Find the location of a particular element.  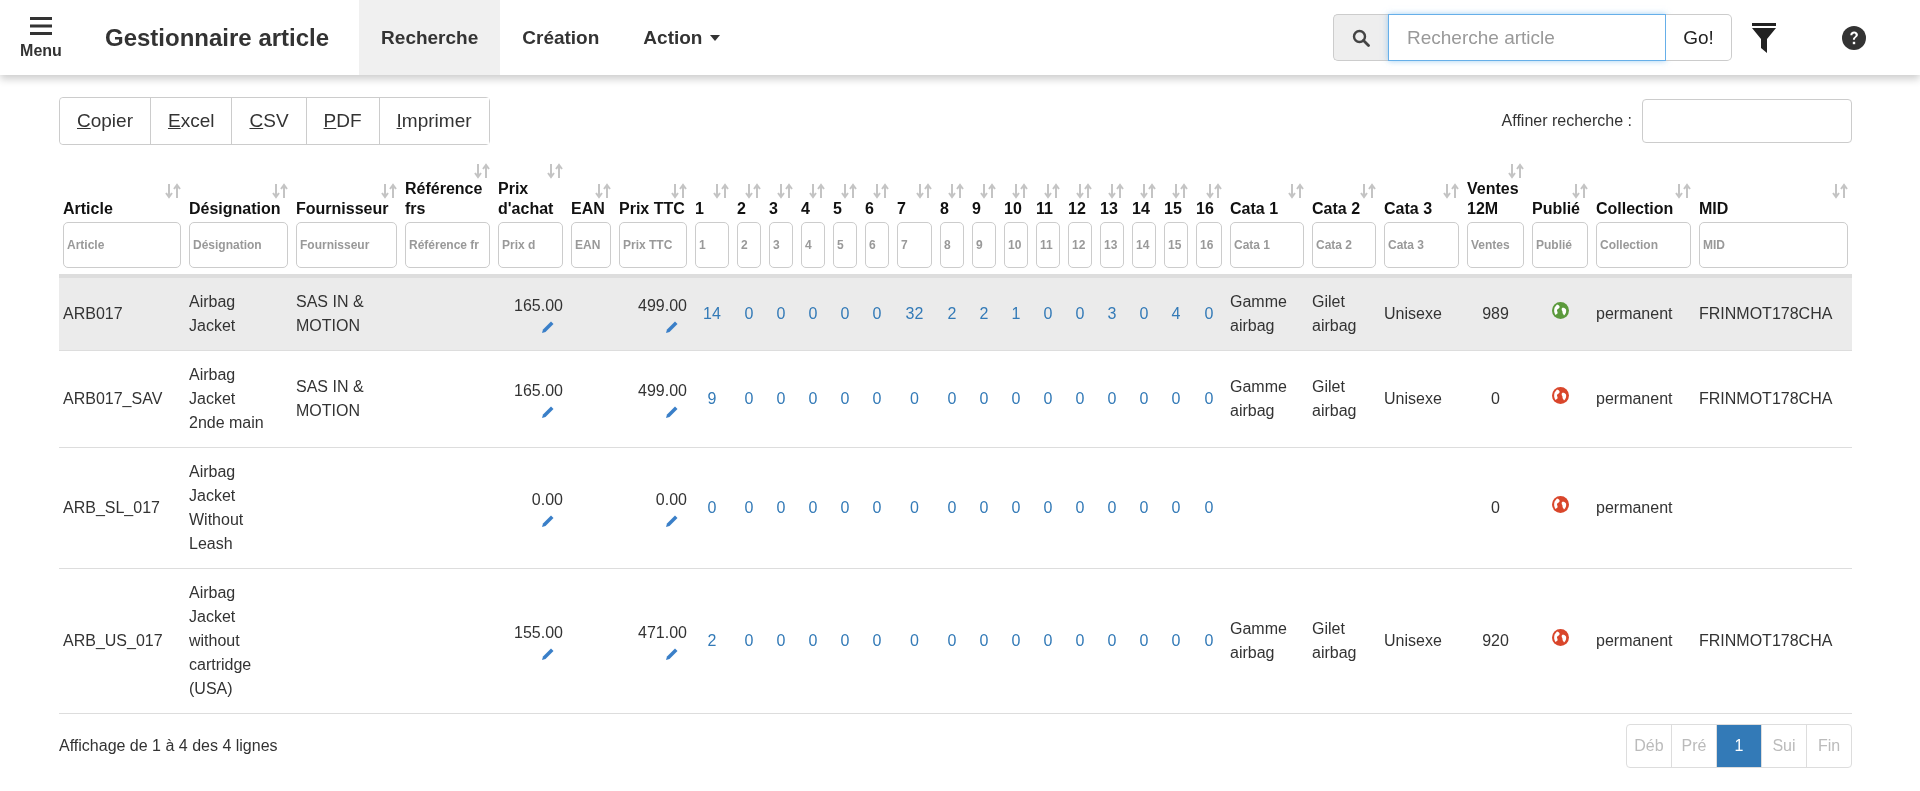

column-header: Article is located at coordinates (122, 209).